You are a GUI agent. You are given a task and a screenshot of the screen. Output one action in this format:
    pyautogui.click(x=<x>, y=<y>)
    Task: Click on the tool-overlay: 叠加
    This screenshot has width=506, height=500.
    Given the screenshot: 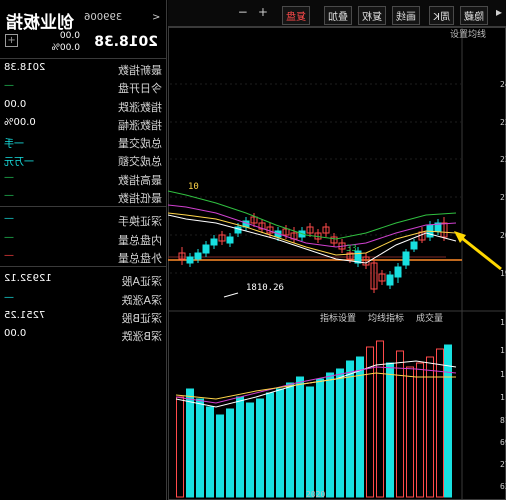 What is the action you would take?
    pyautogui.click(x=338, y=15)
    